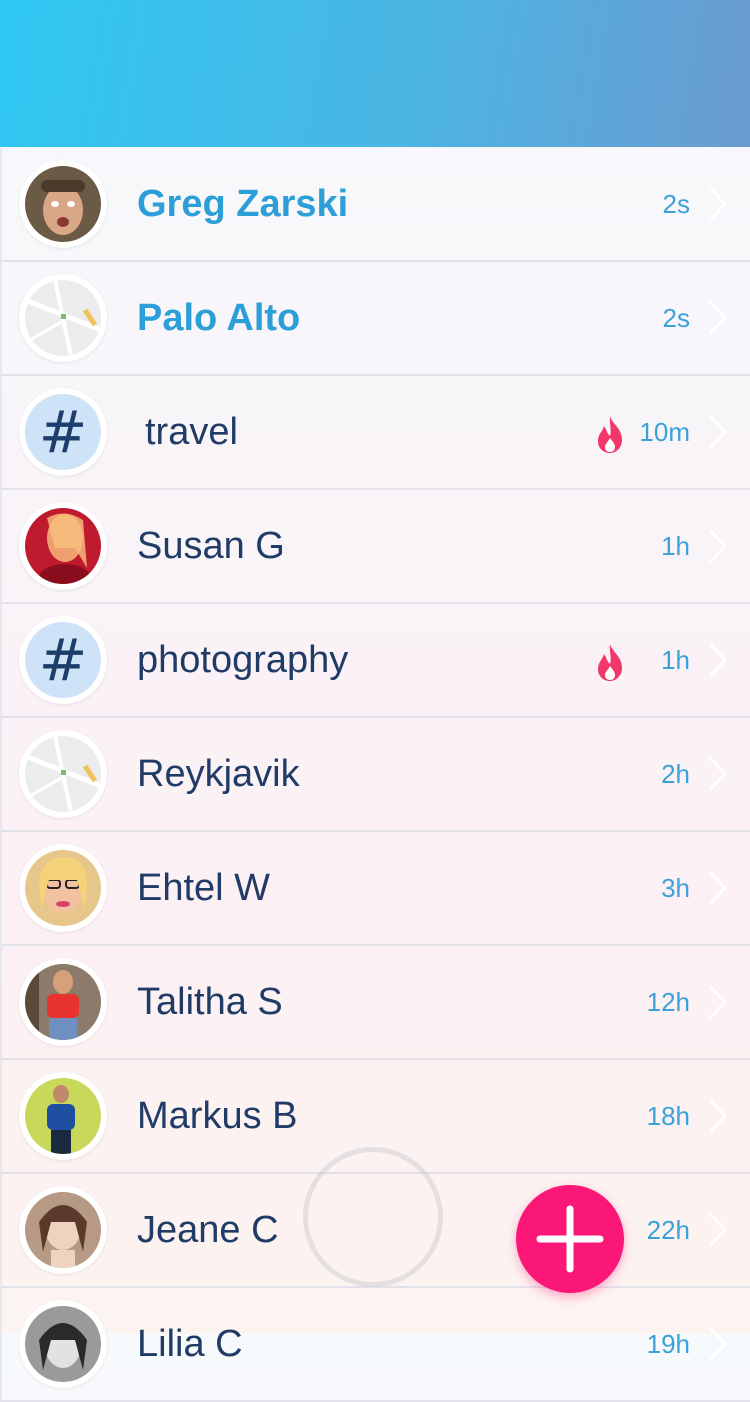  What do you see at coordinates (375, 1003) in the screenshot?
I see `conversation-row-talitha-s: Talitha S 12h` at bounding box center [375, 1003].